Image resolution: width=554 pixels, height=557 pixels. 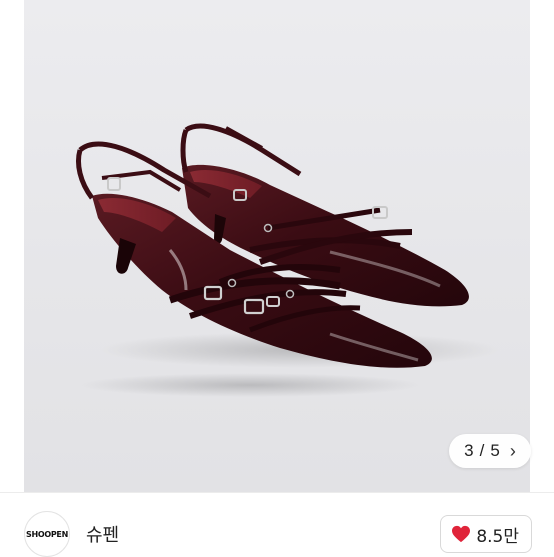 I want to click on pager-current: 3, so click(x=469, y=450).